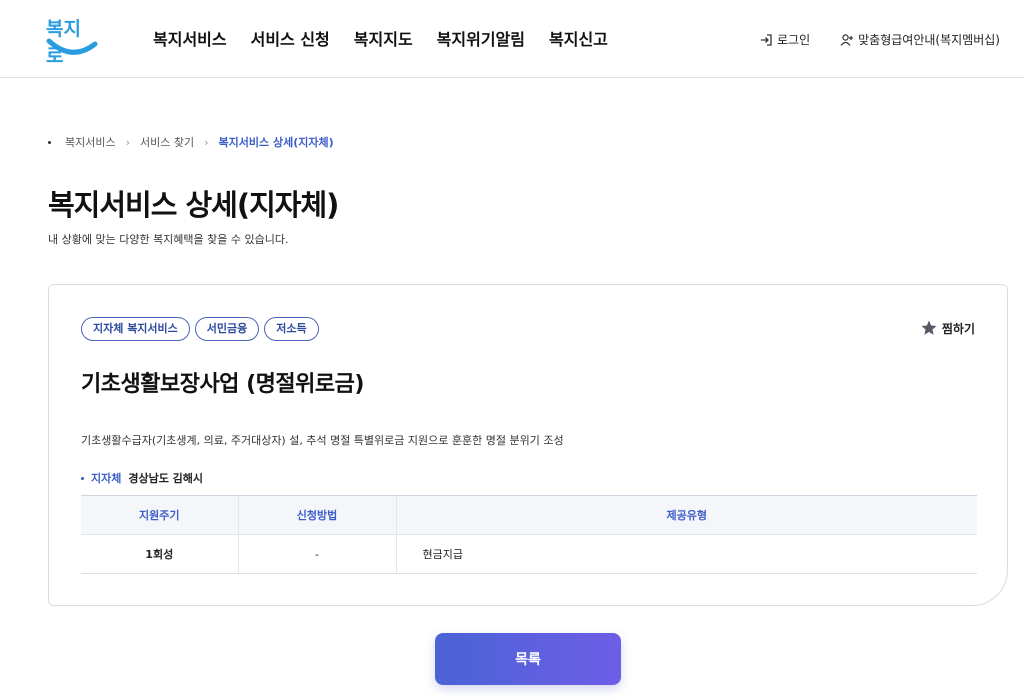 This screenshot has height=697, width=1024. What do you see at coordinates (167, 142) in the screenshot?
I see `breadcrumb-item-service-search: 서비스 찾기` at bounding box center [167, 142].